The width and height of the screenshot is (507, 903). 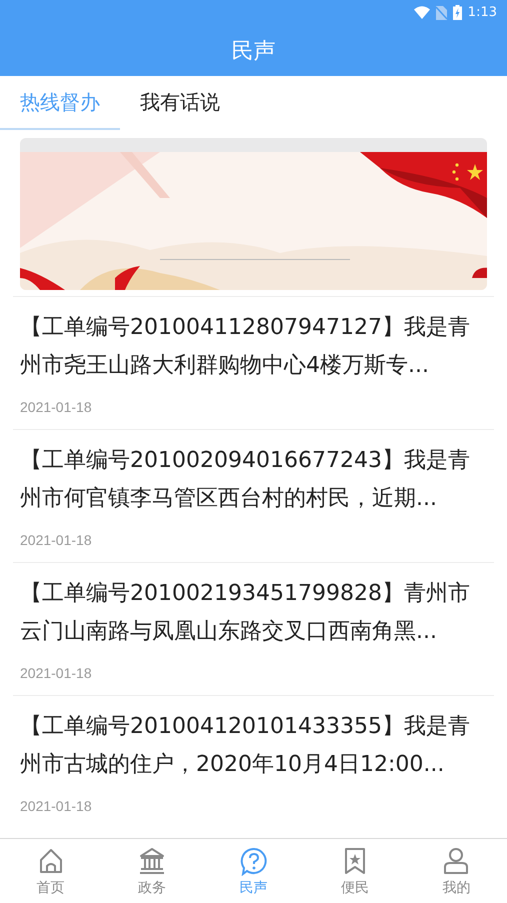 What do you see at coordinates (60, 103) in the screenshot?
I see `tab: 热线督办` at bounding box center [60, 103].